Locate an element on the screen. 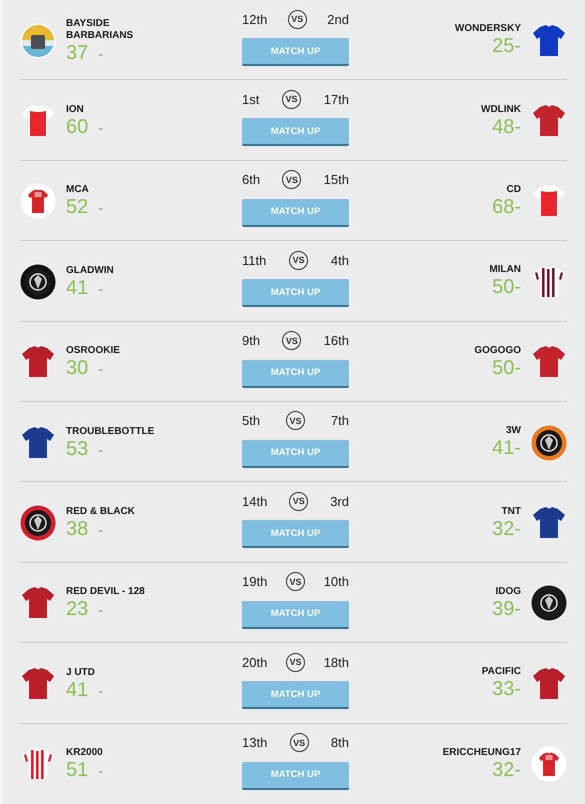  league-rank: 18th is located at coordinates (336, 662).